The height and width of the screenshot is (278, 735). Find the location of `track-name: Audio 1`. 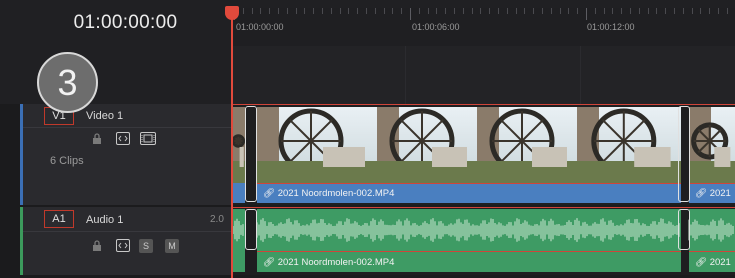

track-name: Audio 1 is located at coordinates (104, 220).